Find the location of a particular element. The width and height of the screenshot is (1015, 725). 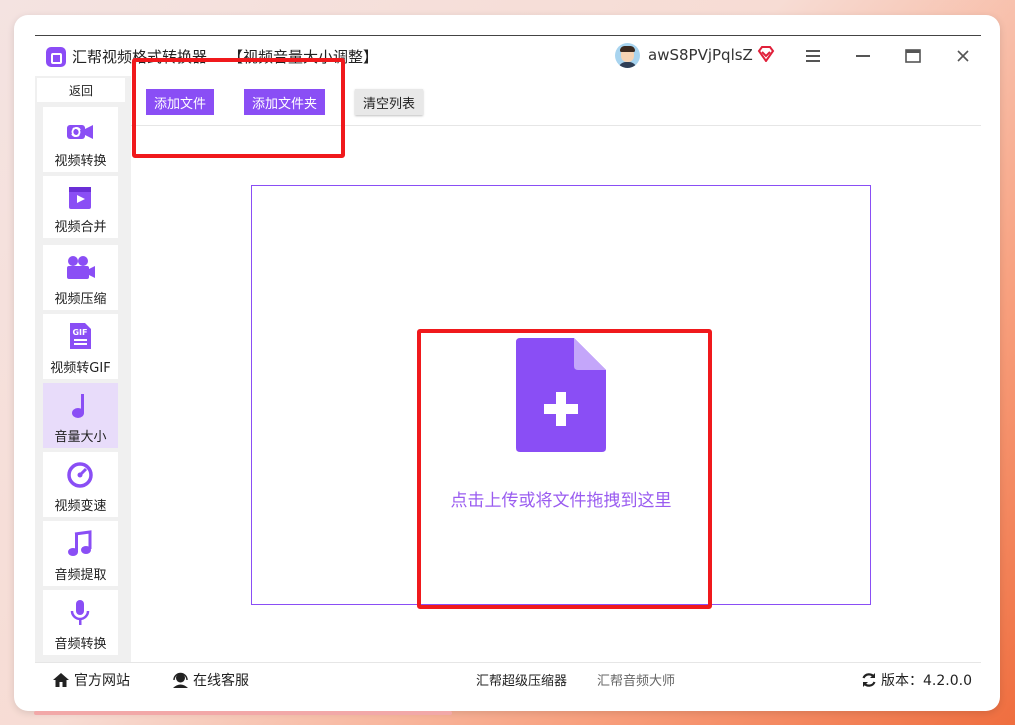

microphone-icon is located at coordinates (80, 612).